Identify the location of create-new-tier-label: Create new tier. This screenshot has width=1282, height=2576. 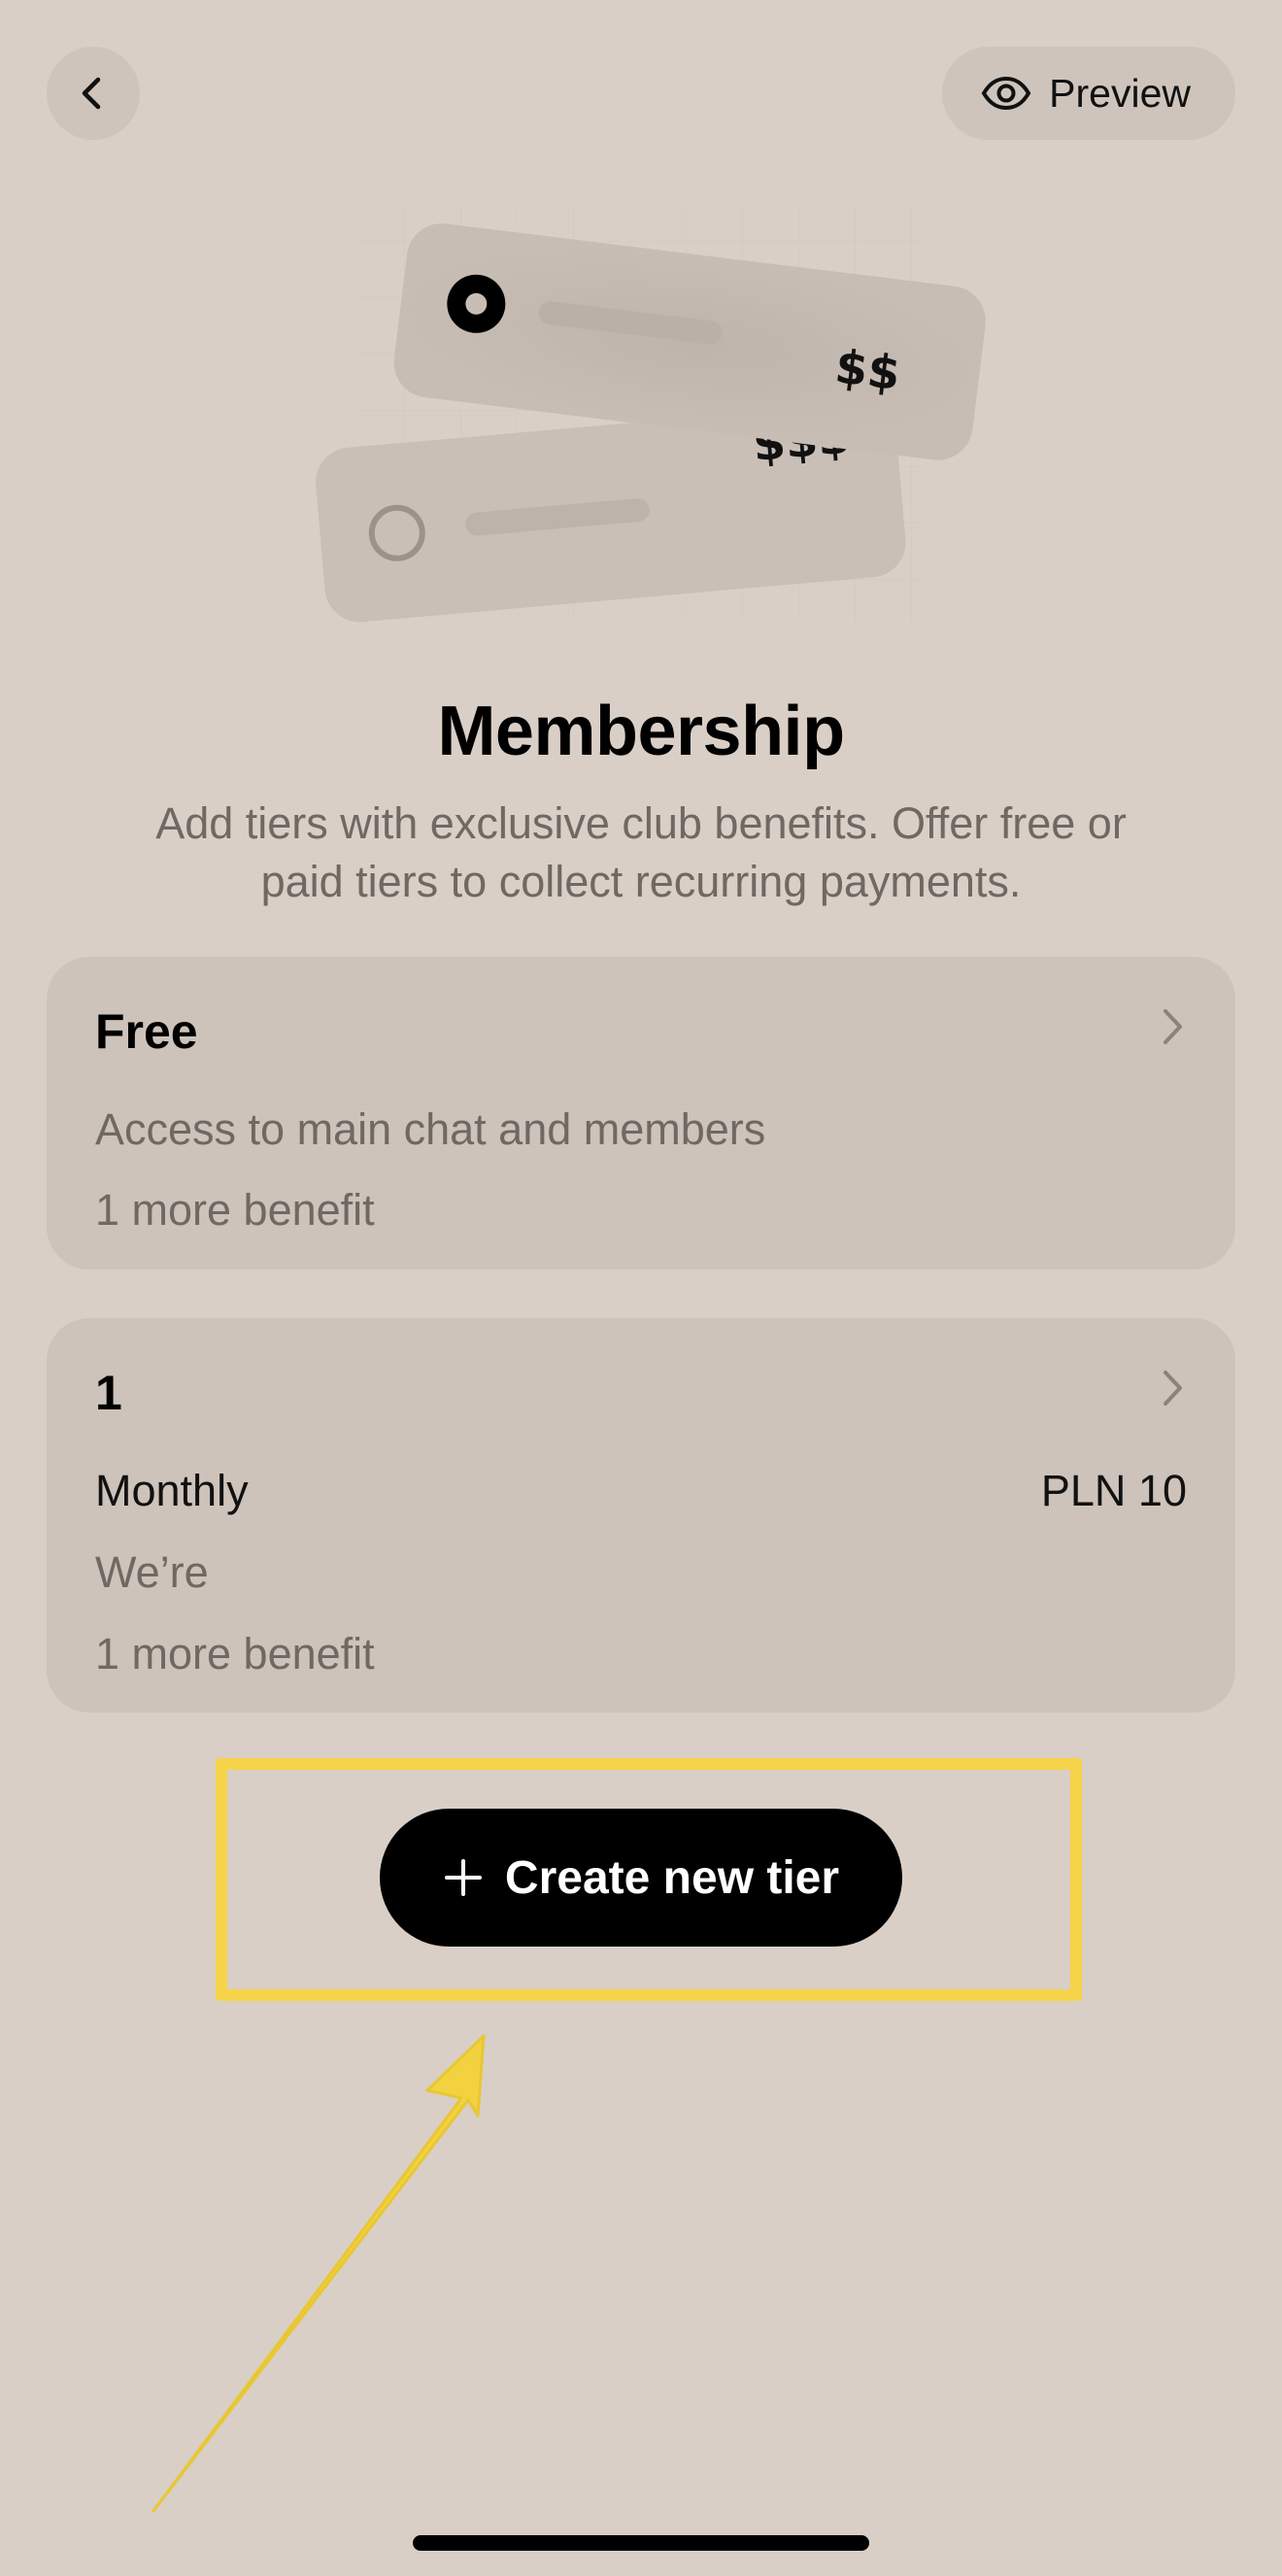
(672, 1877).